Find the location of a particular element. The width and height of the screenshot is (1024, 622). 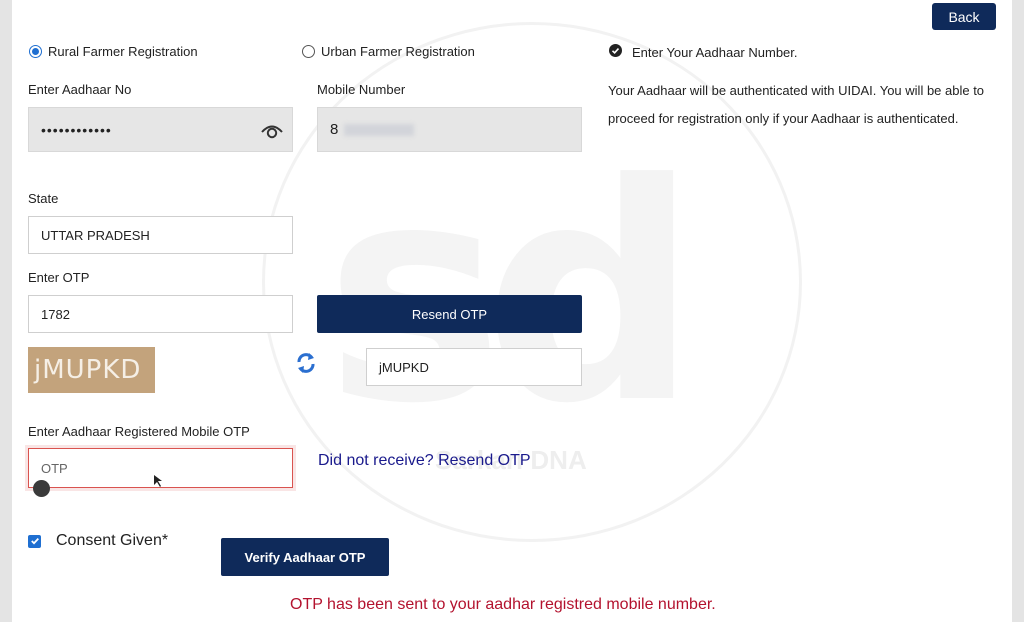

radio-urban-label: Urban Farmer Registration is located at coordinates (398, 51).